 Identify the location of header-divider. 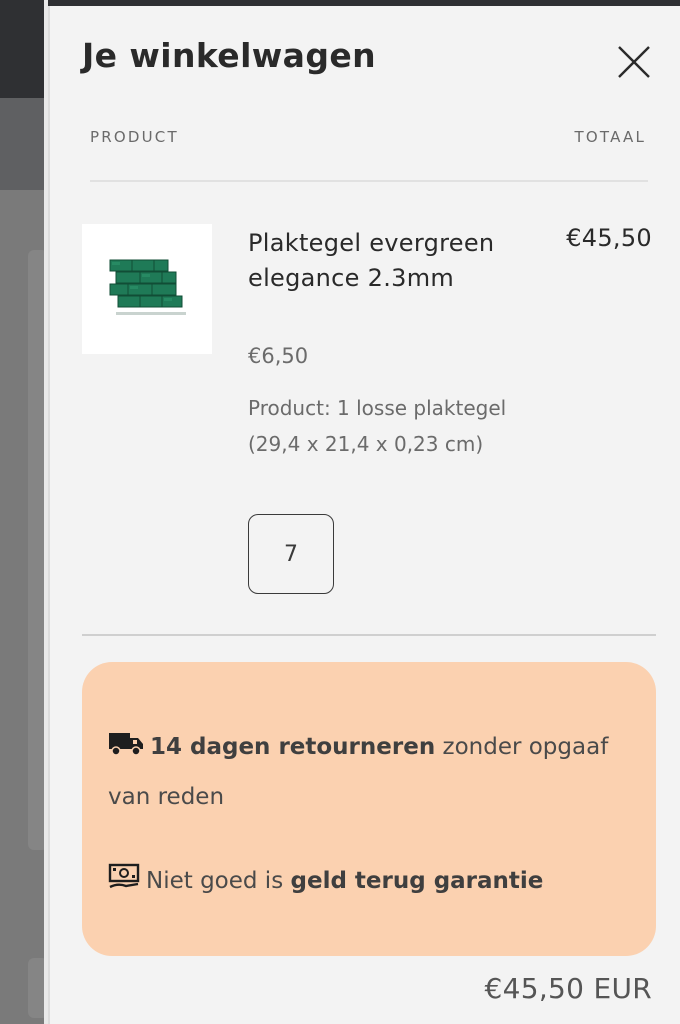
(369, 181).